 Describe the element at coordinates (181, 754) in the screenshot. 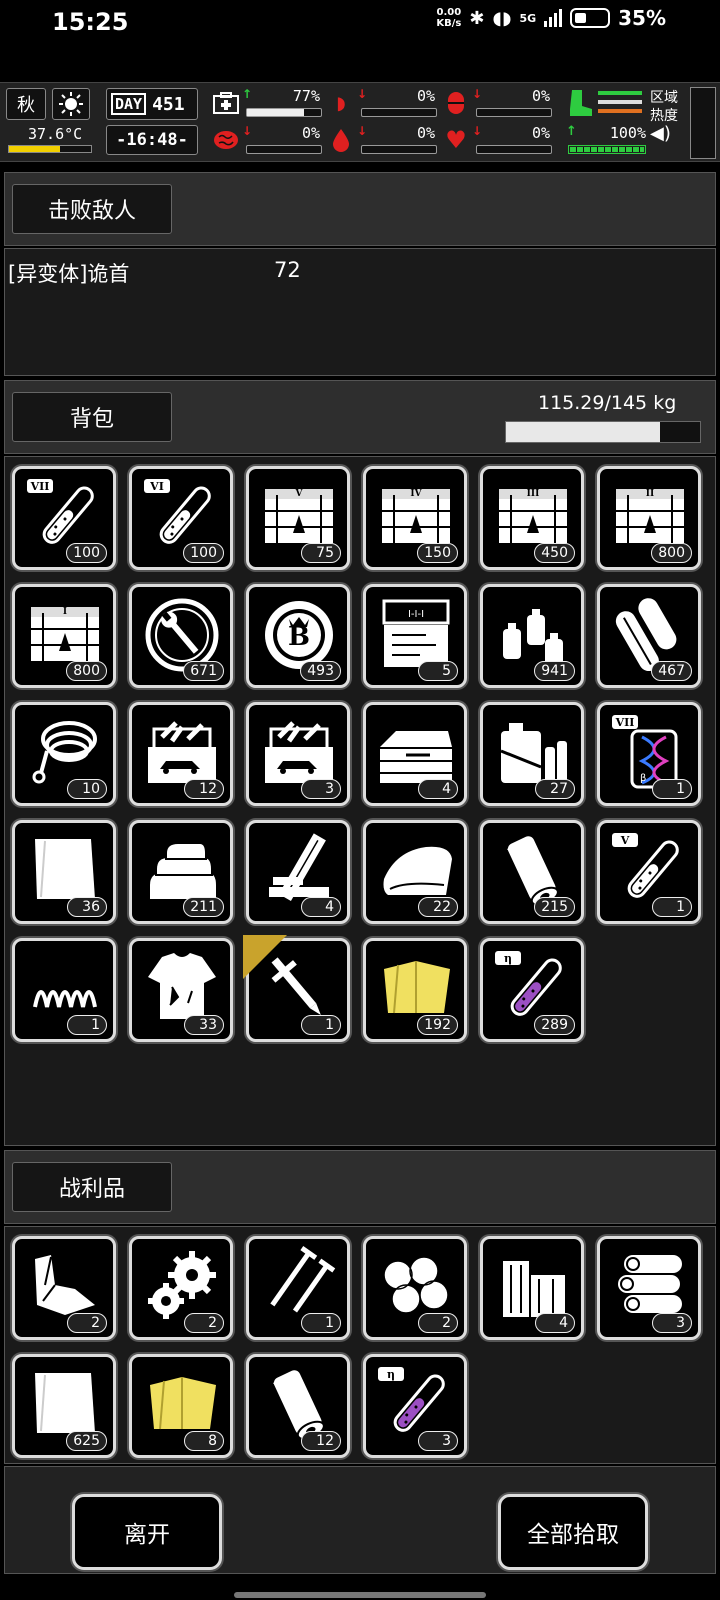

I see `backpack-slot: 12` at that location.